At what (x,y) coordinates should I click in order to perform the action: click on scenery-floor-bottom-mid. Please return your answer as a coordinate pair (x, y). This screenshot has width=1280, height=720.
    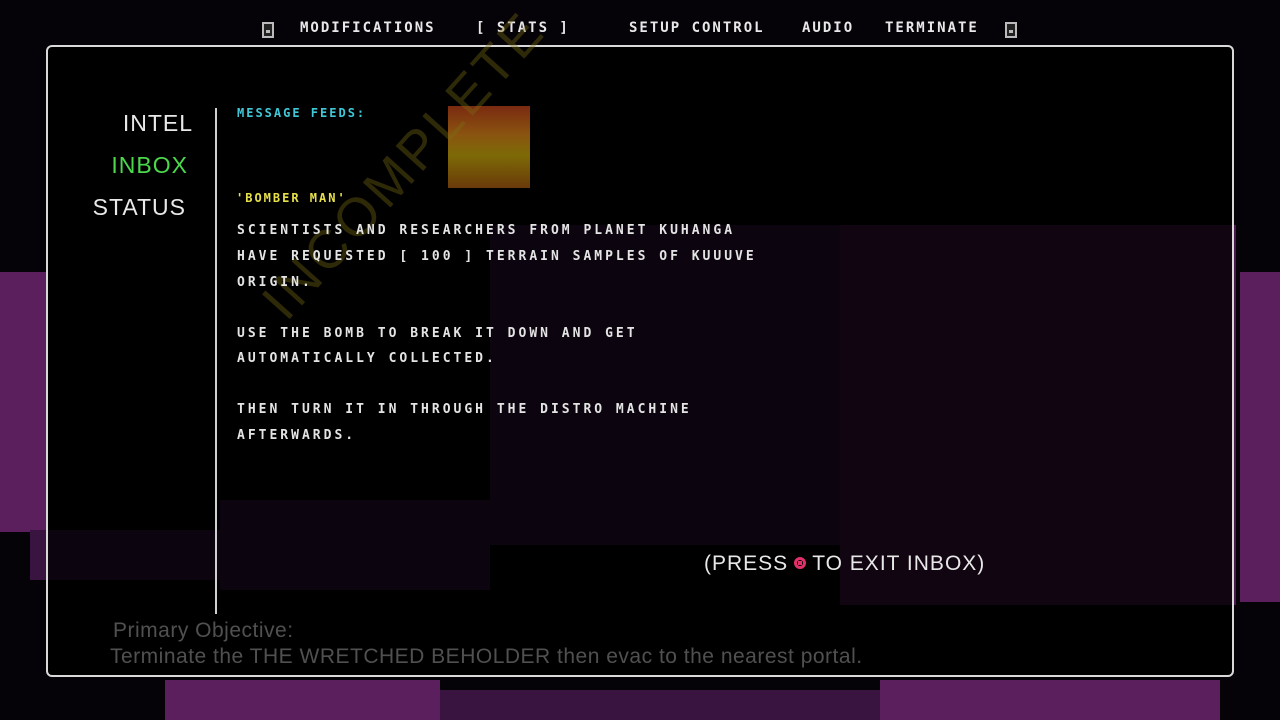
    Looking at the image, I should click on (660, 705).